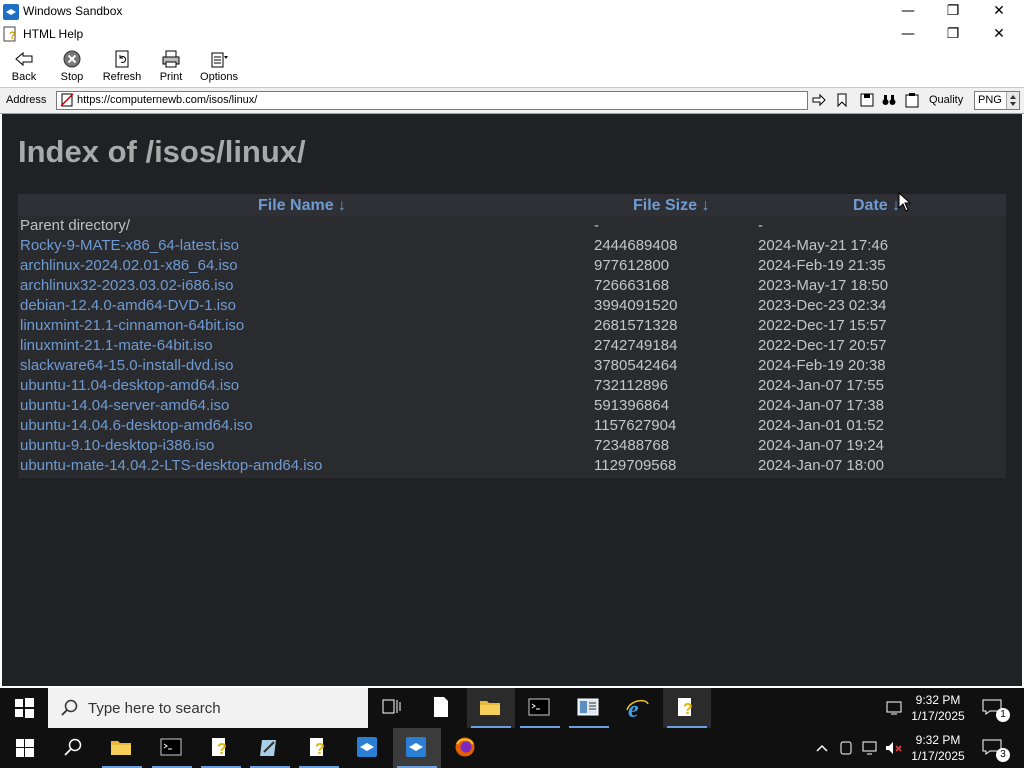 This screenshot has width=1024, height=768. I want to click on clipboard-icon, so click(912, 100).